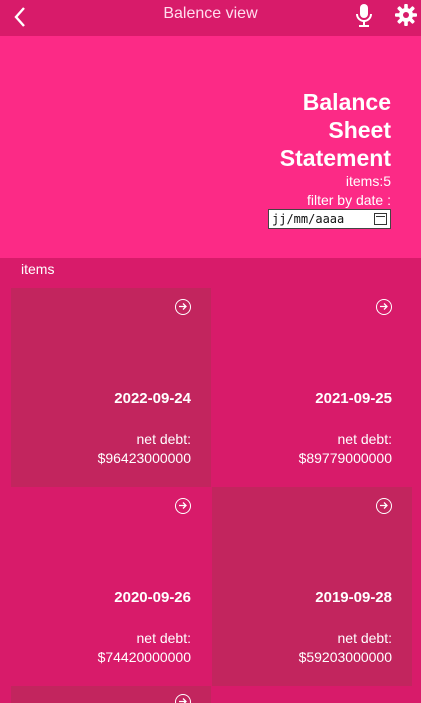  Describe the element at coordinates (345, 458) in the screenshot. I see `net-debt-value: $89779000000` at that location.